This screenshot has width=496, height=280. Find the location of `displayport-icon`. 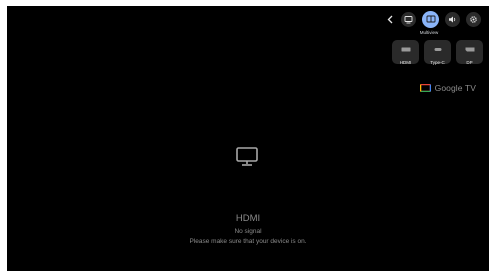

displayport-icon is located at coordinates (470, 48).